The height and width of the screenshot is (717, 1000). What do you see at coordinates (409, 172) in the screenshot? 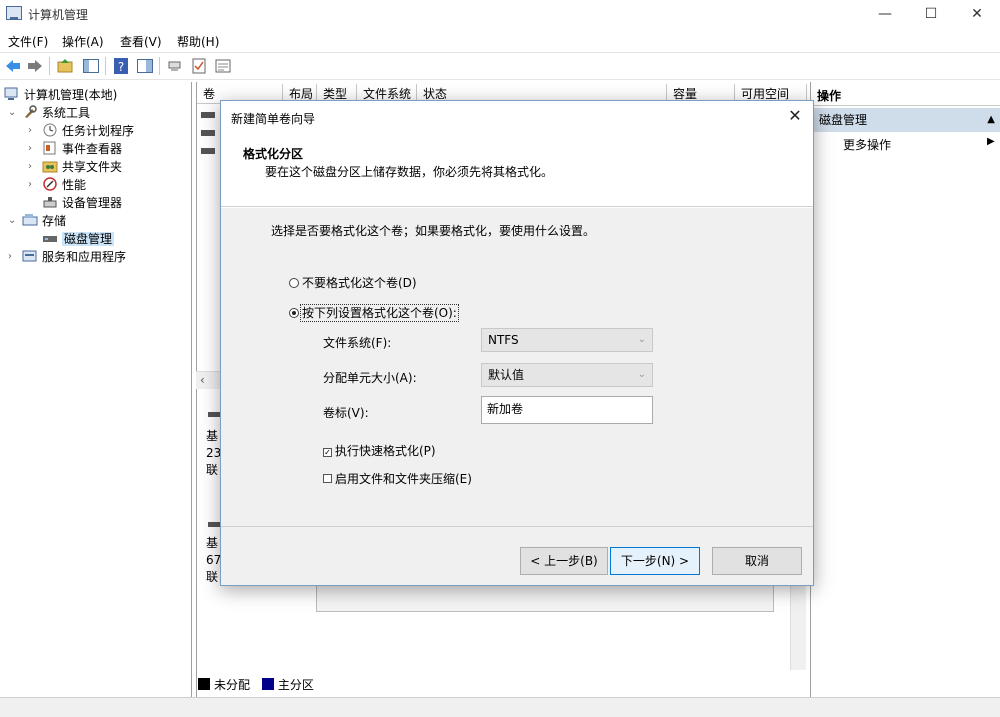
I see `dialog-subheading: 要在这个磁盘分区上储存数据，你必须先将其格式化。` at bounding box center [409, 172].